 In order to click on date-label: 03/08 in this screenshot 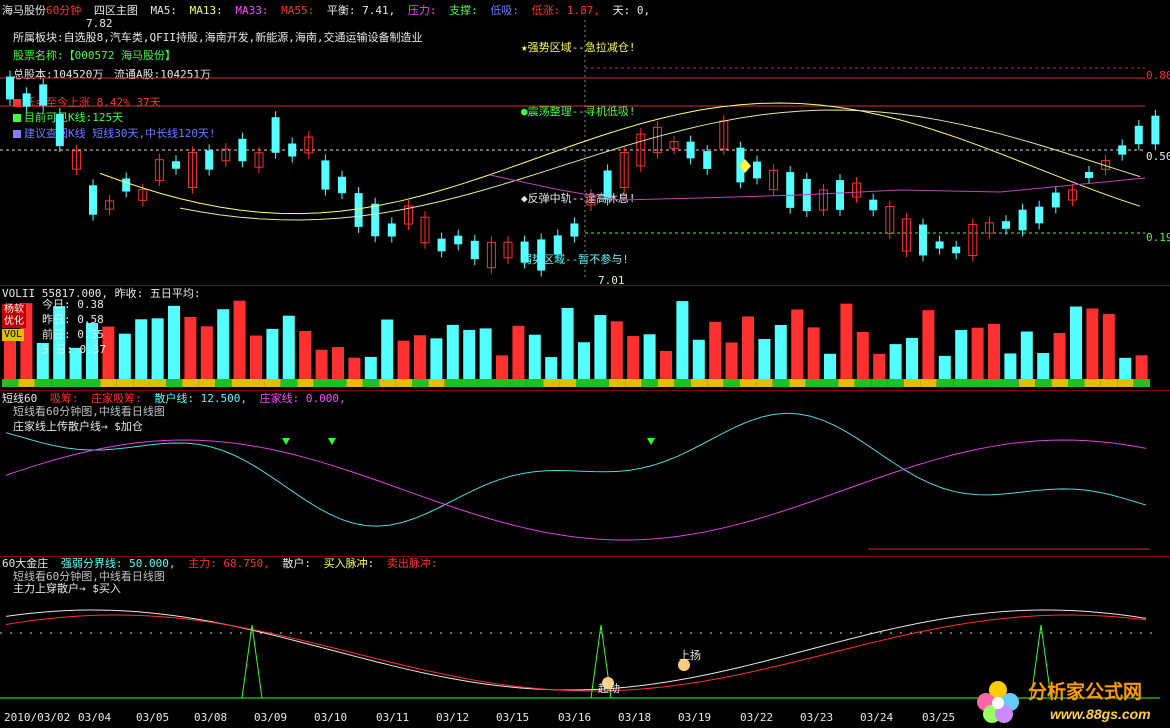, I will do `click(211, 717)`.